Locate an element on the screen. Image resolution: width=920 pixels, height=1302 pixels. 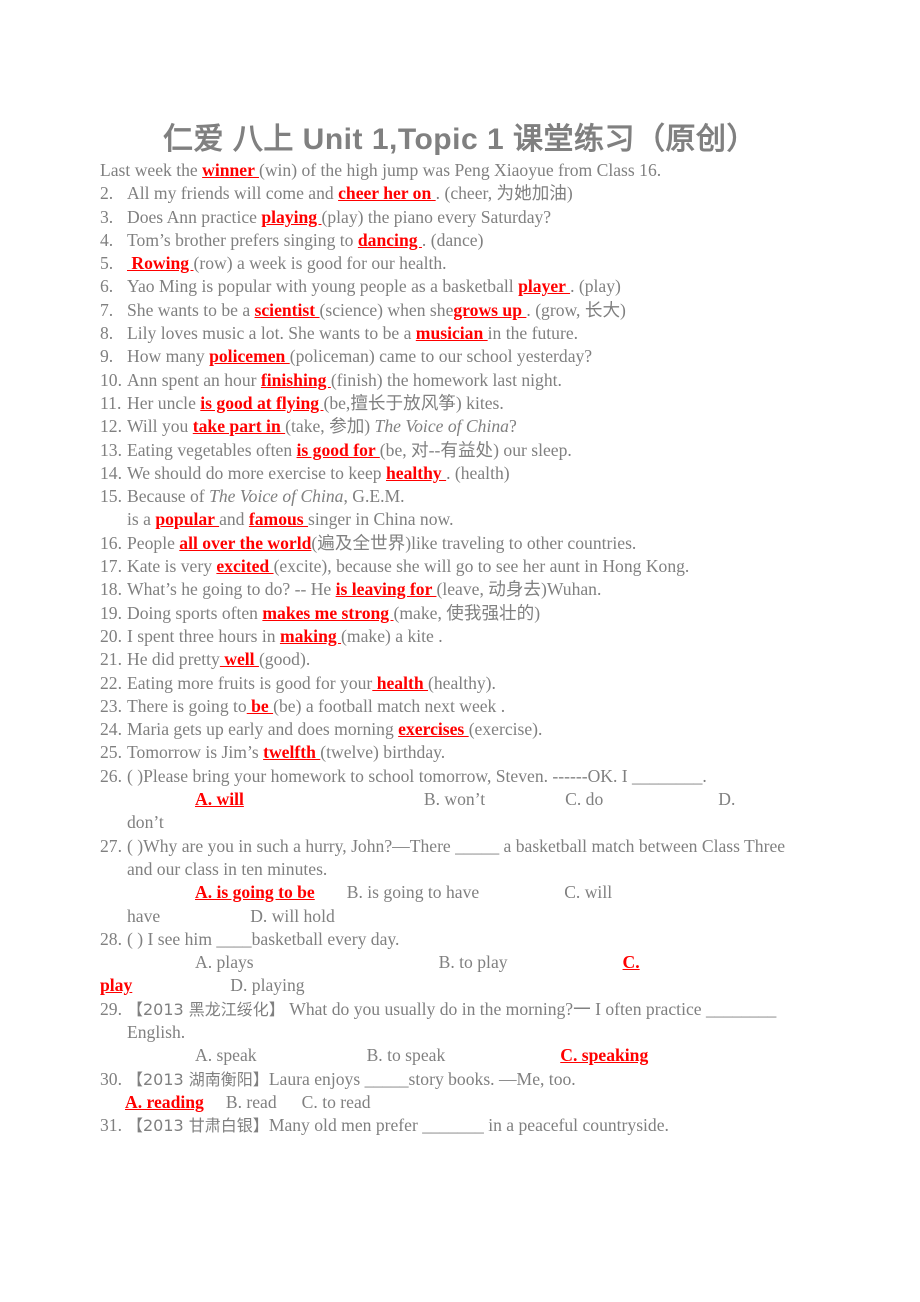
question-number: 9. is located at coordinates (107, 356).